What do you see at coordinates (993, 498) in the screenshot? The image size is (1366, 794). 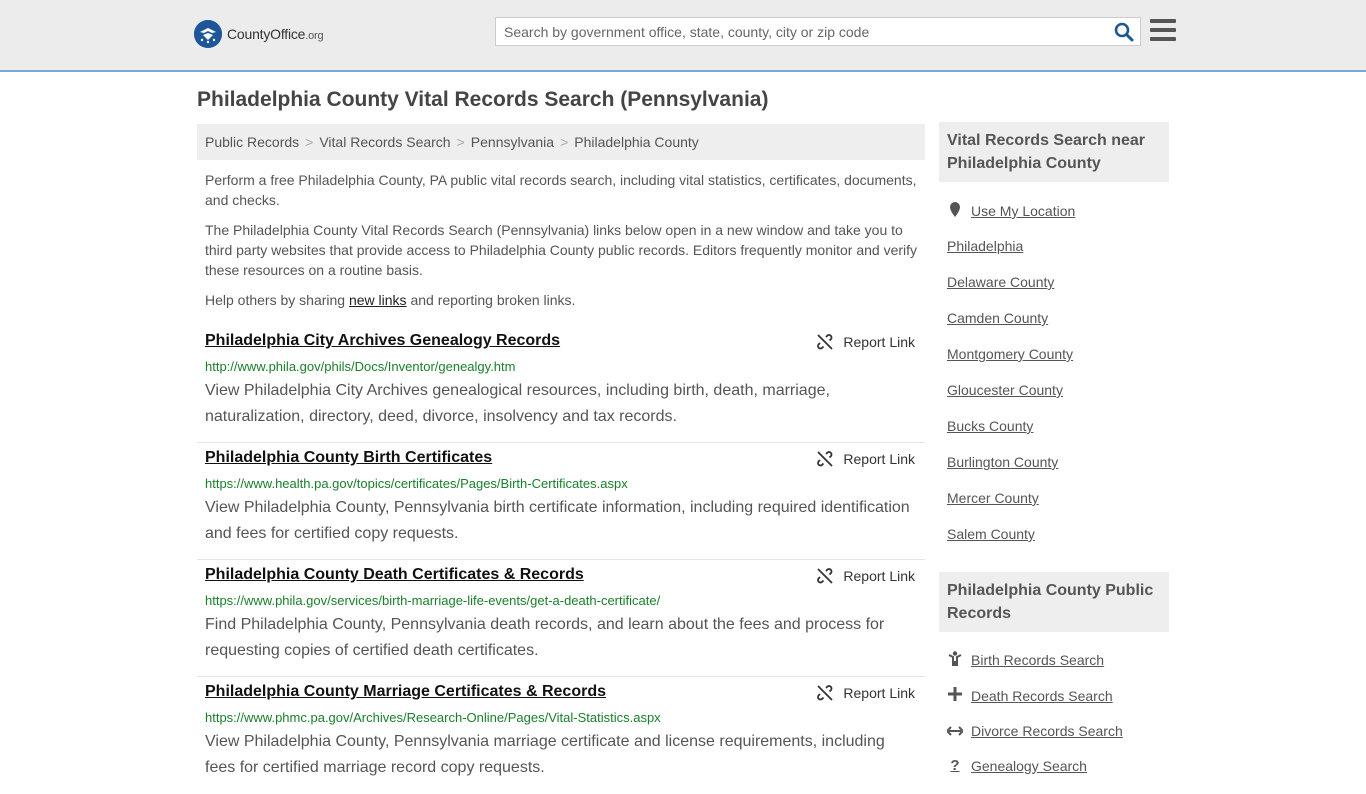 I see `nearby-link-mercer-county: Mercer County` at bounding box center [993, 498].